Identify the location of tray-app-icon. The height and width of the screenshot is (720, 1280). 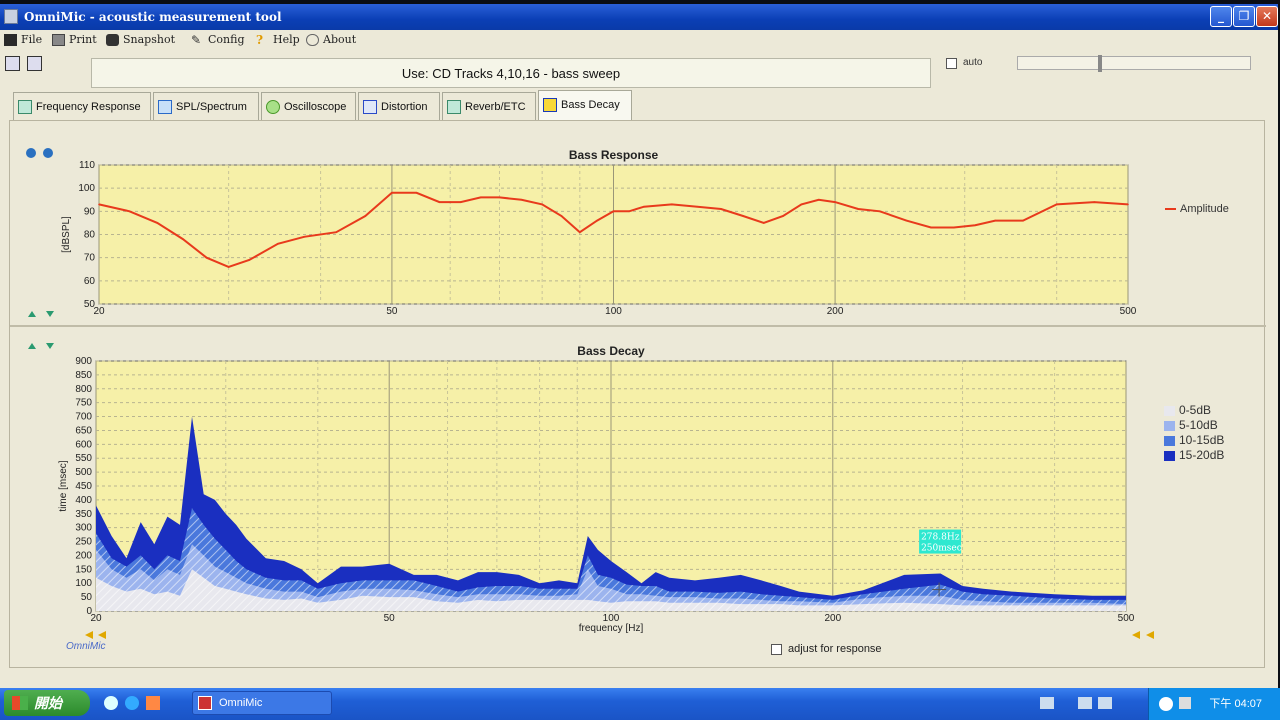
(1085, 703).